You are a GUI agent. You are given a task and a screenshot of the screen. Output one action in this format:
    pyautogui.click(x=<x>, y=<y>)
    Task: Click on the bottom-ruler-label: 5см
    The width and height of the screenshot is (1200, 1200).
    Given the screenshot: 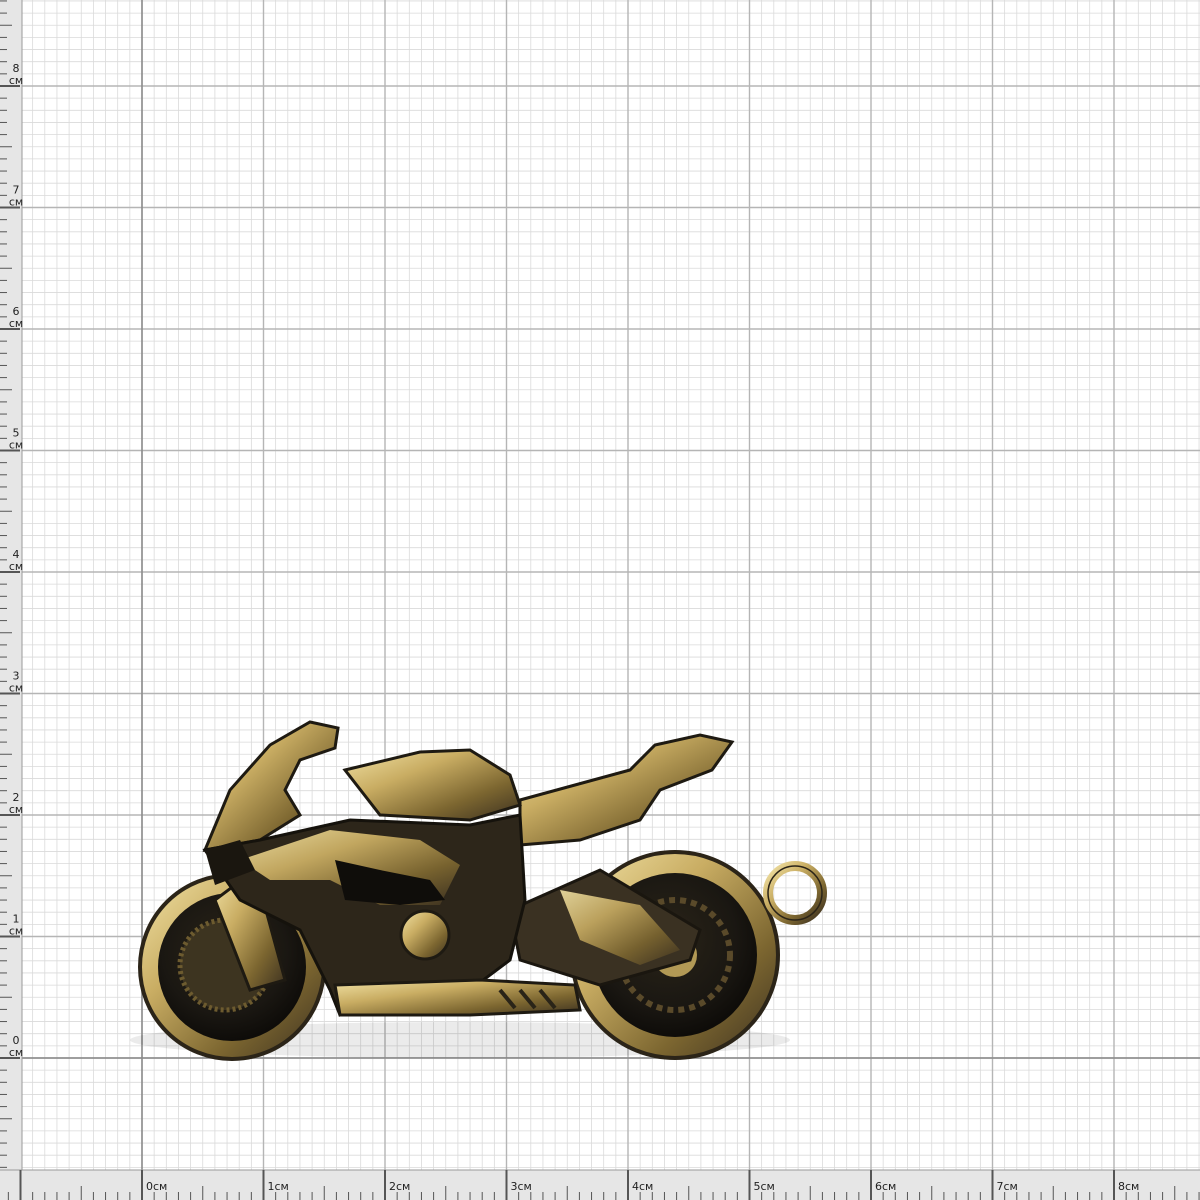 What is the action you would take?
    pyautogui.click(x=764, y=1186)
    